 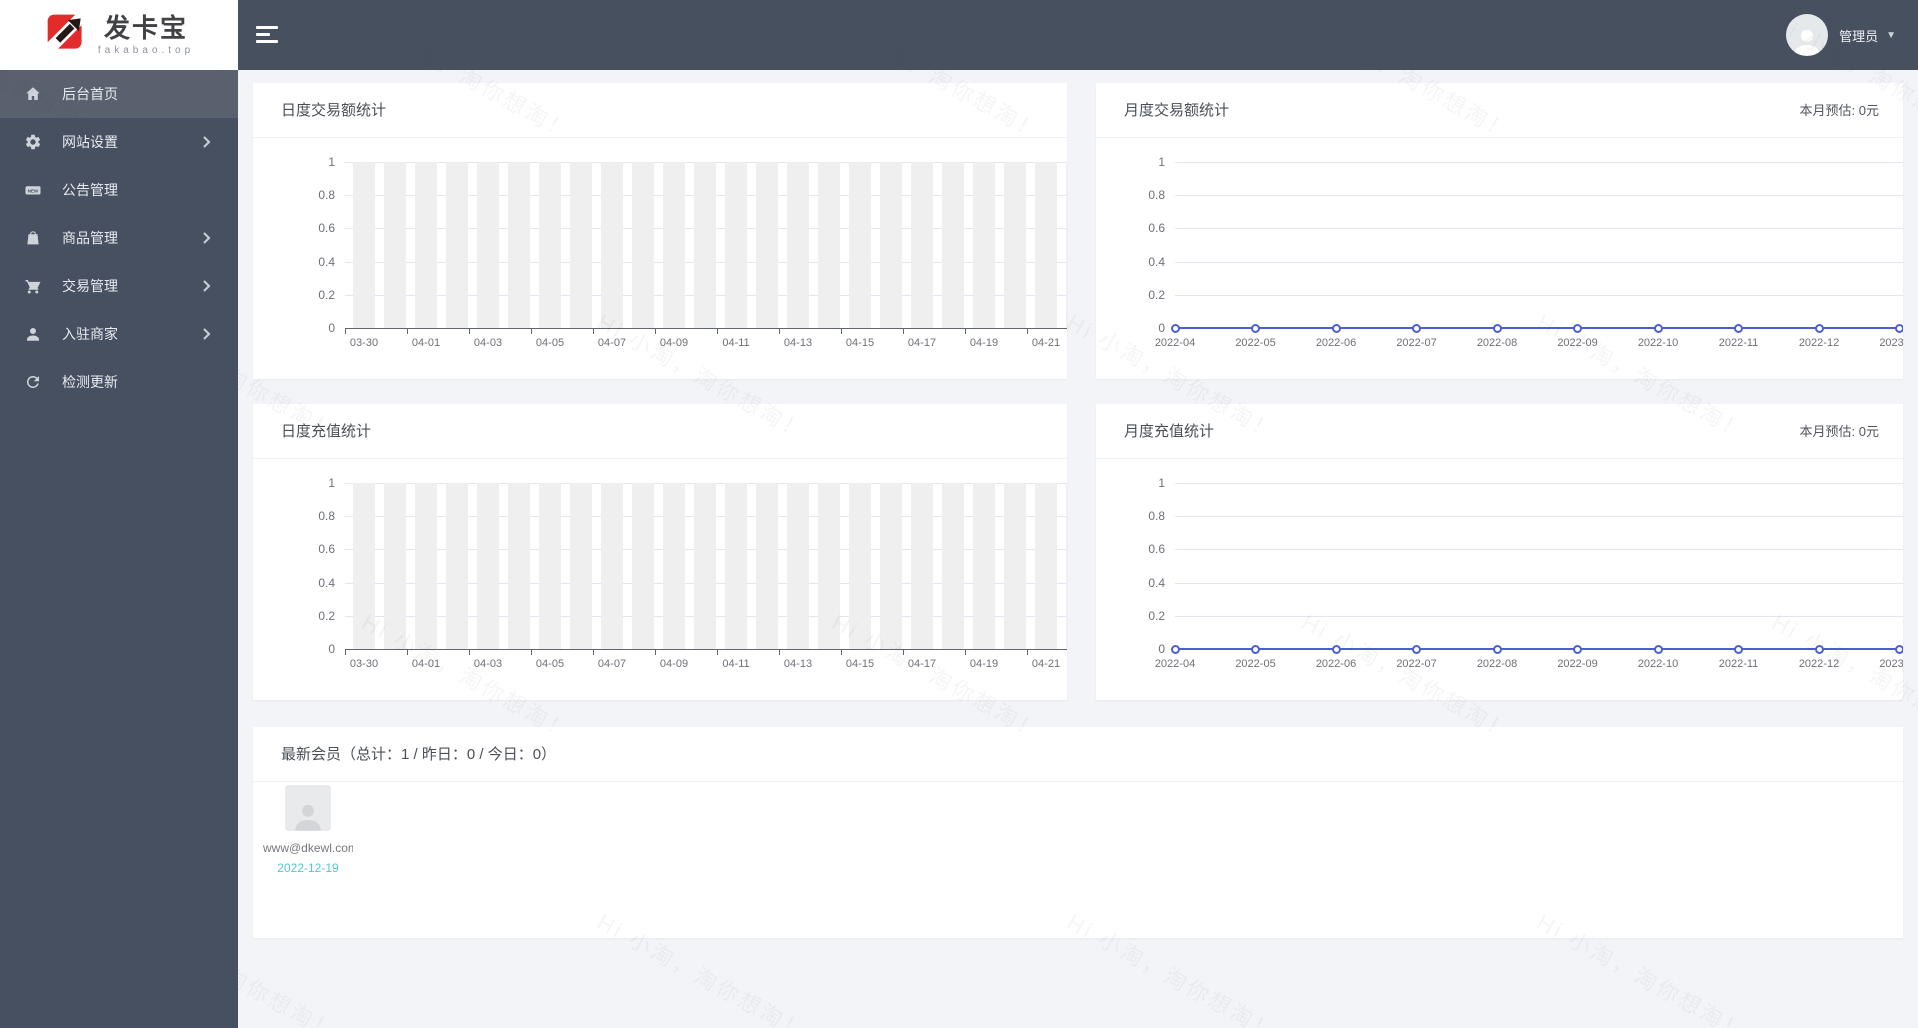 What do you see at coordinates (1156, 582) in the screenshot?
I see `y-axis-label: 0.4` at bounding box center [1156, 582].